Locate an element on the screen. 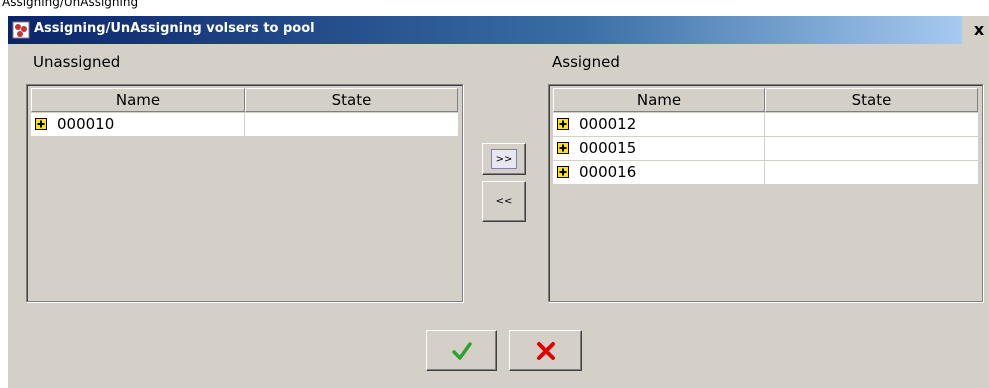 The width and height of the screenshot is (989, 388). unassigned-row-name: 000010 is located at coordinates (138, 124).